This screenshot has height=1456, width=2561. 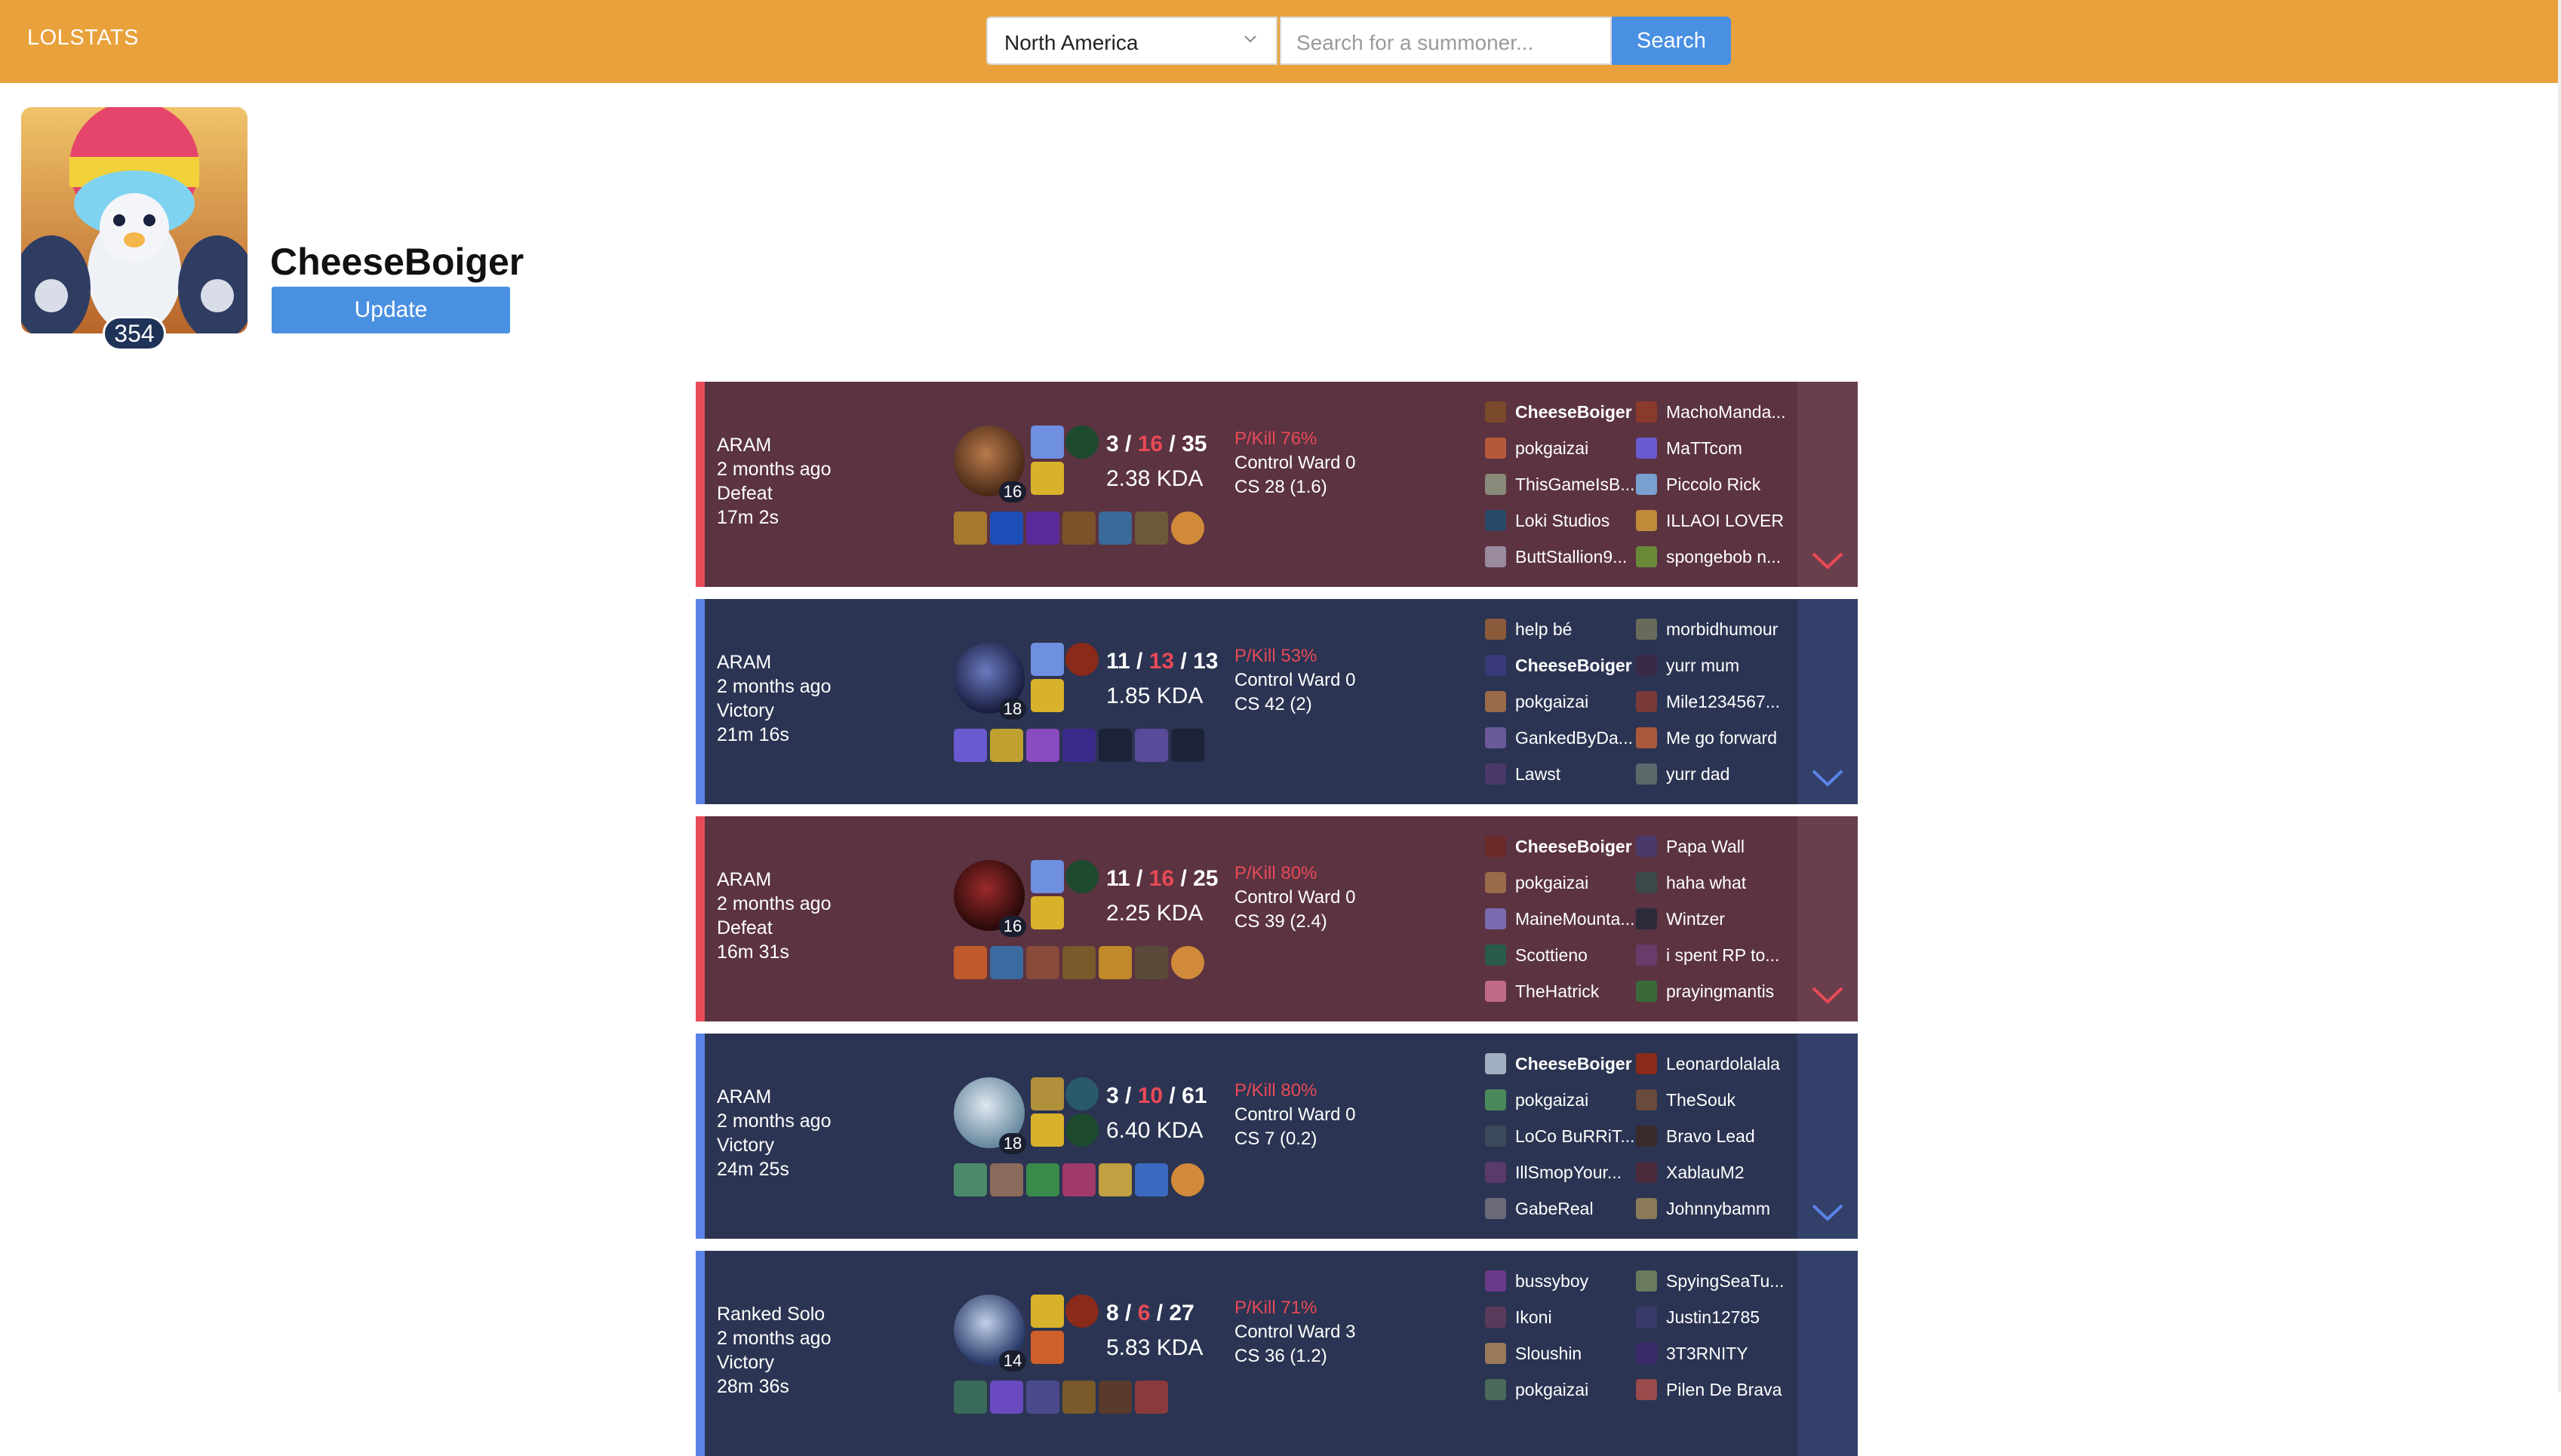 What do you see at coordinates (1682, 774) in the screenshot?
I see `player-entry: yurr dad` at bounding box center [1682, 774].